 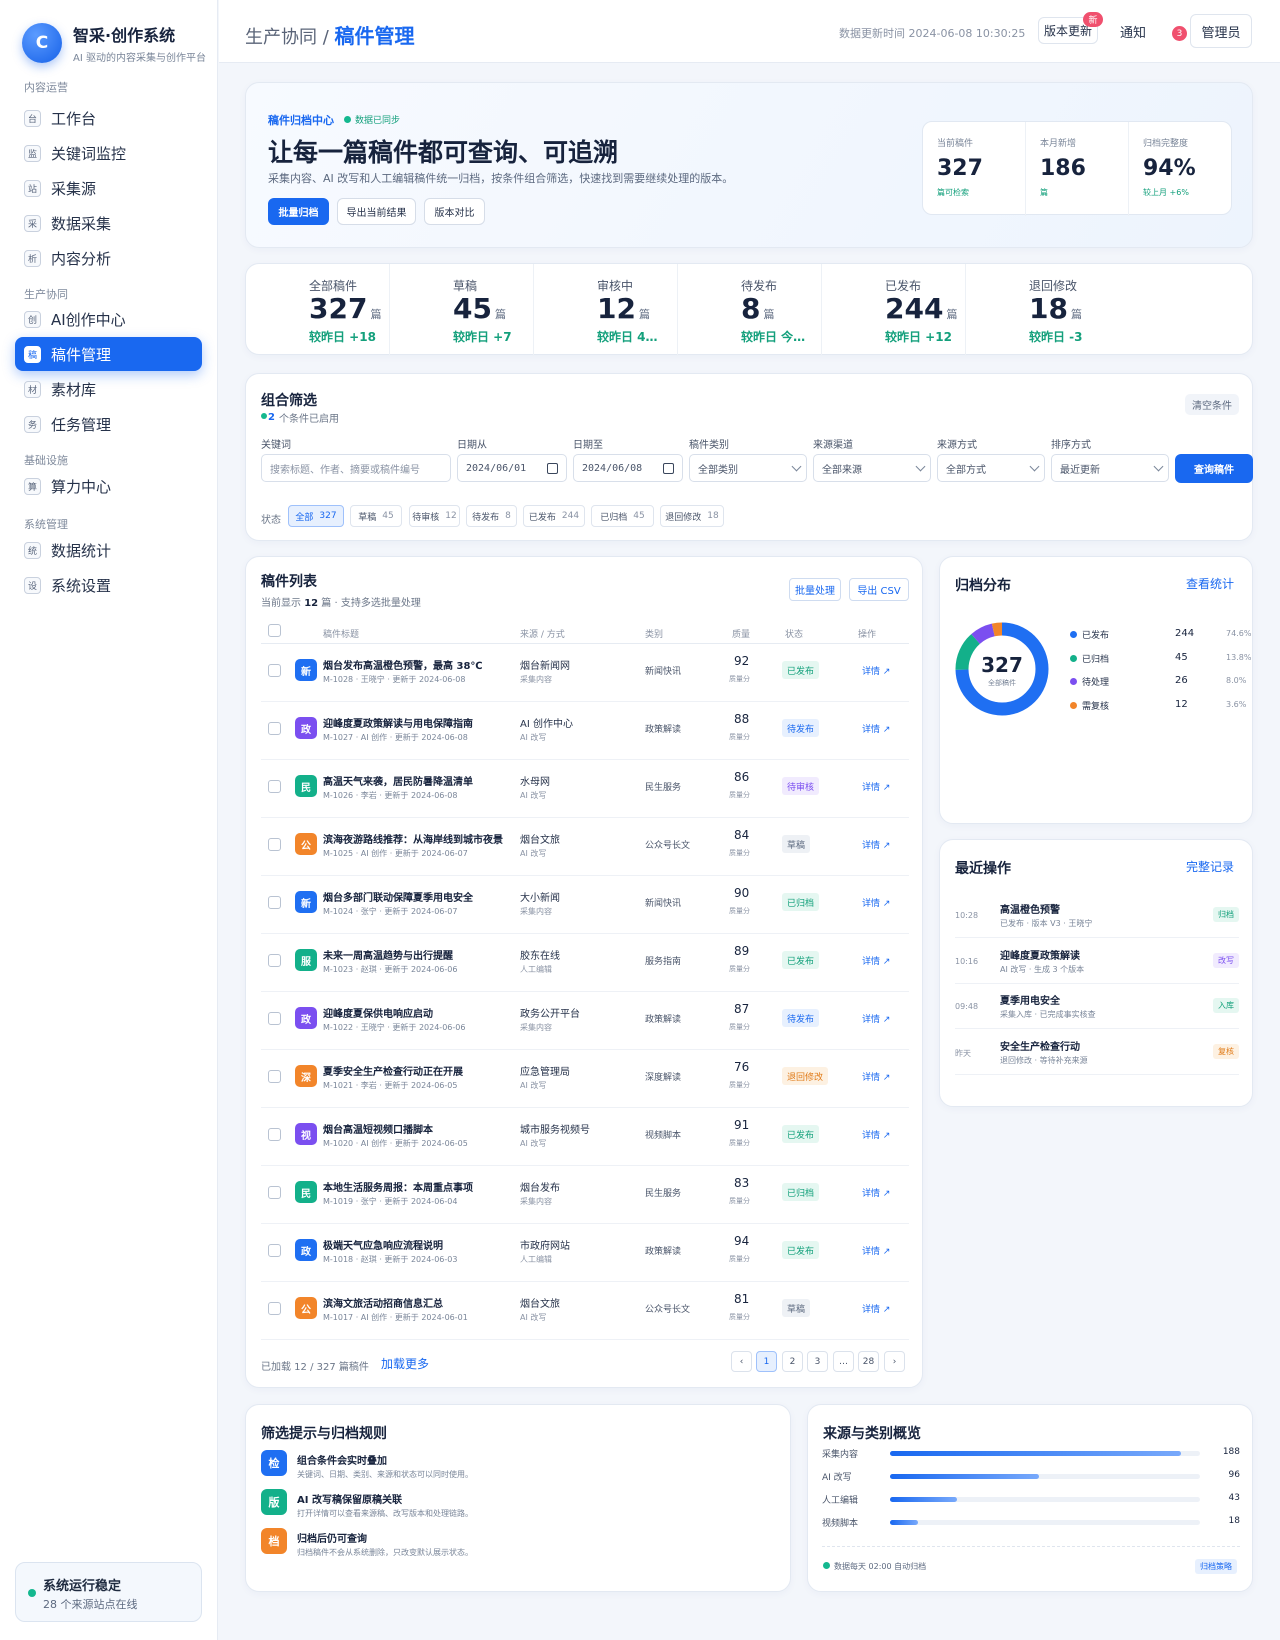 I want to click on row-title: 极端天气应急响应流程说明, so click(x=383, y=1244).